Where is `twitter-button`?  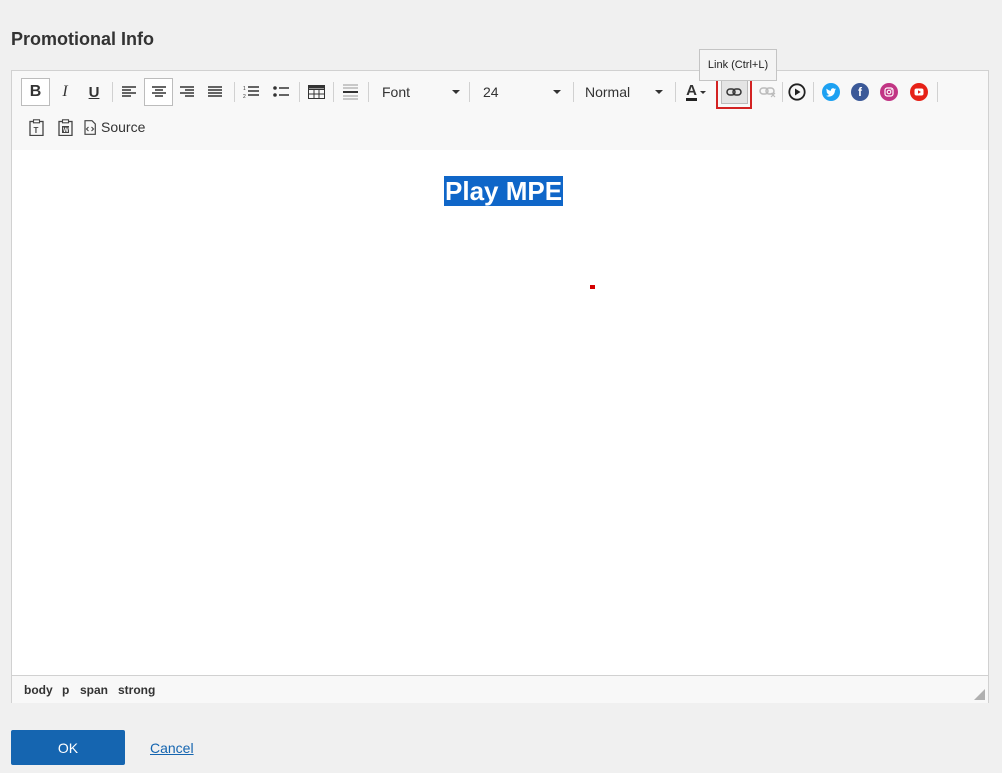
twitter-button is located at coordinates (831, 92).